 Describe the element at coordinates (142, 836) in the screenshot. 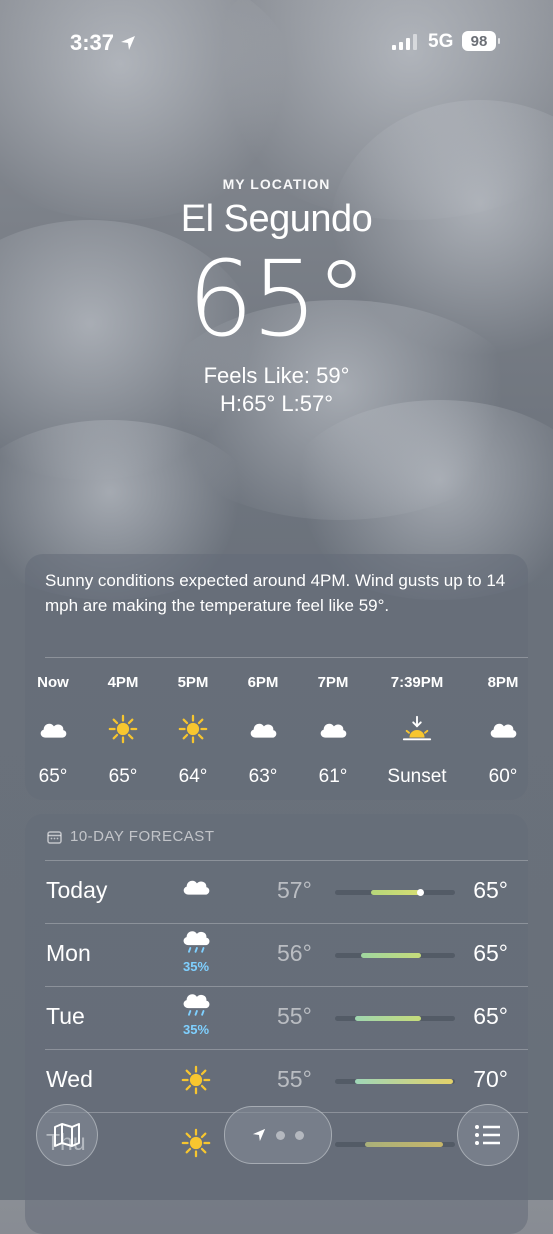

I see `forecast-title: 10-DAY FORECAST` at that location.